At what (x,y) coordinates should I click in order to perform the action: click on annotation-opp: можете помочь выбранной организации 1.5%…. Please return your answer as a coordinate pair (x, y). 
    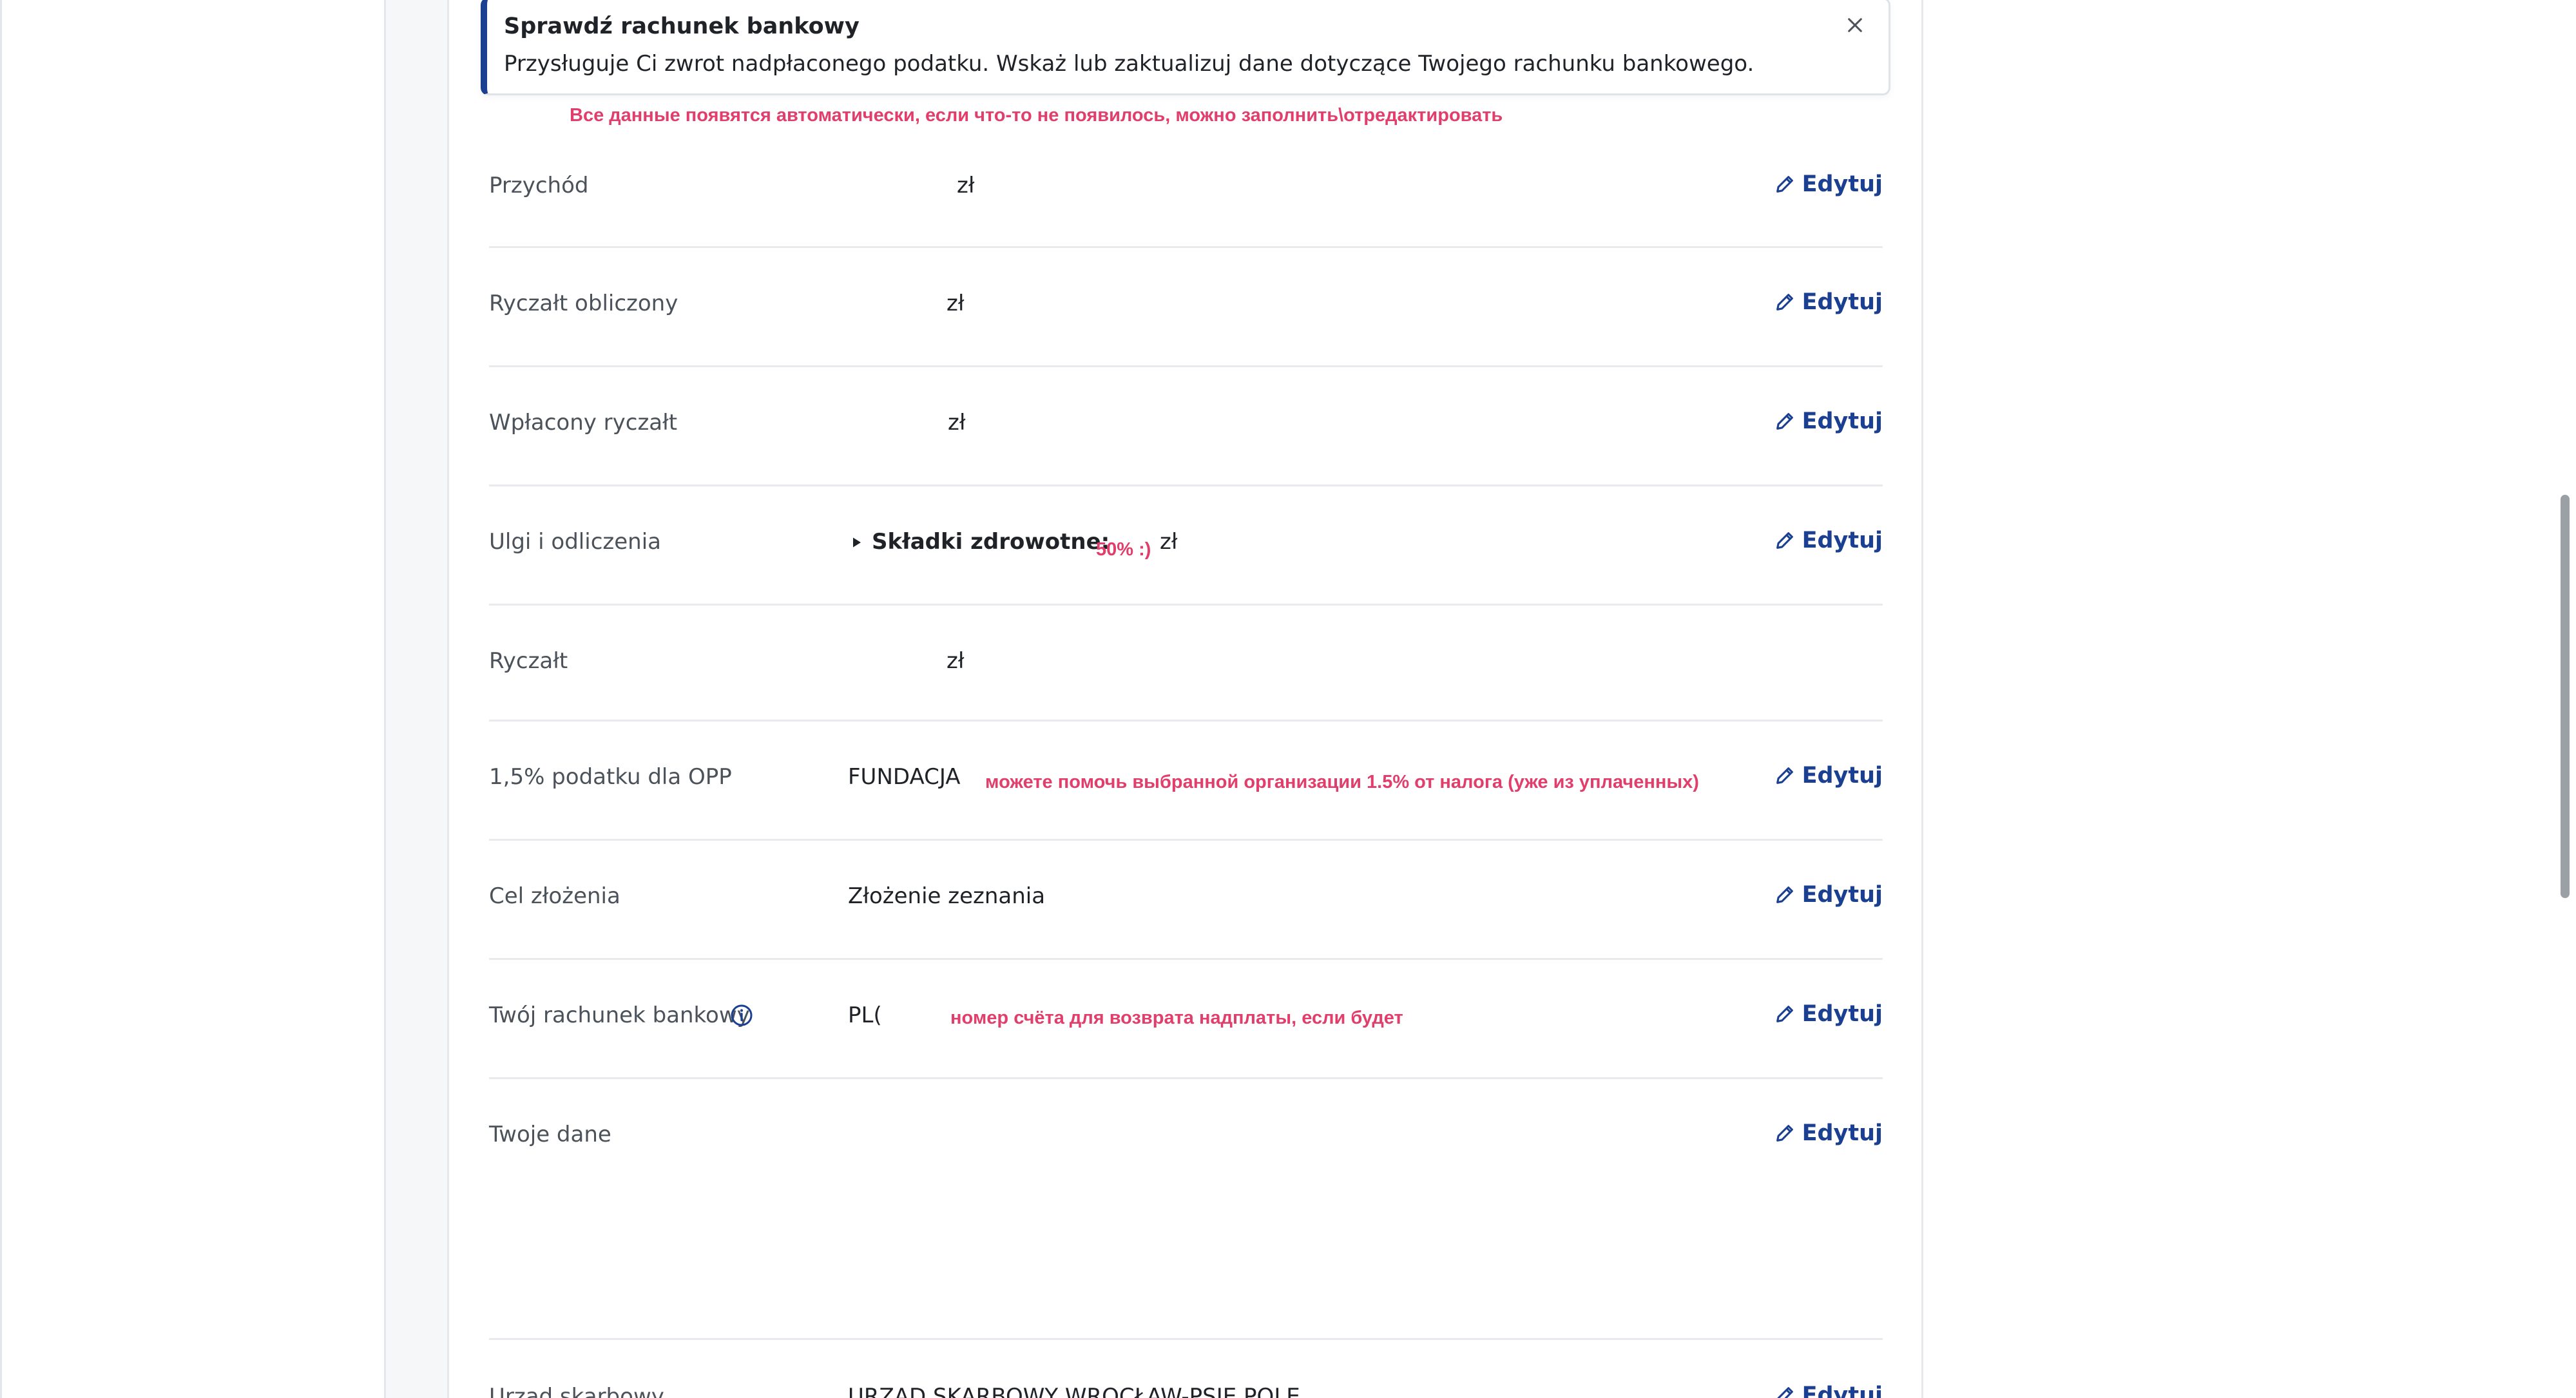
    Looking at the image, I should click on (1342, 782).